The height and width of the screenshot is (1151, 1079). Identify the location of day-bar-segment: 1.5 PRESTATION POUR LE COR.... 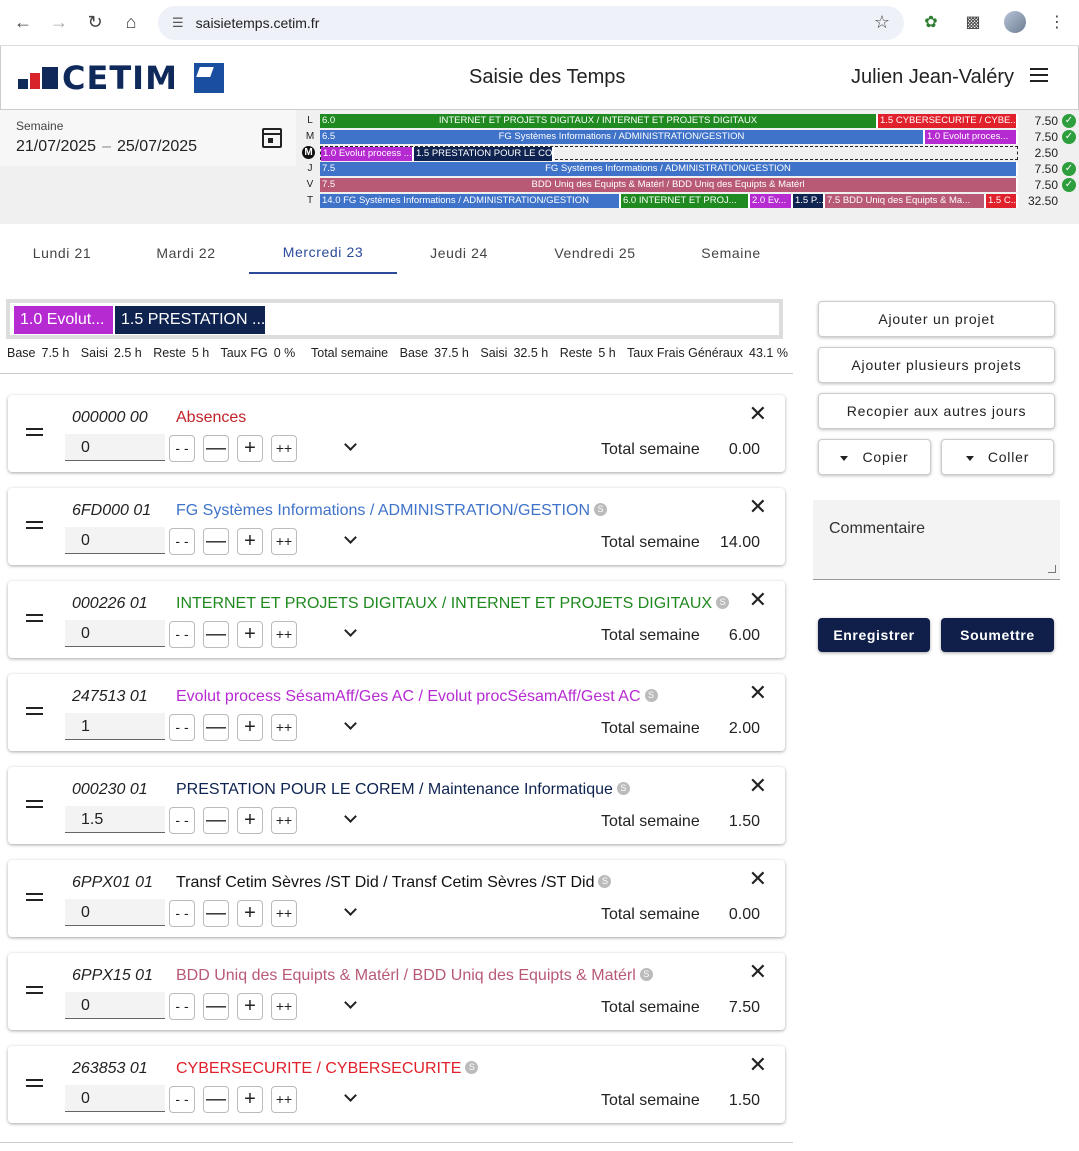
(484, 154).